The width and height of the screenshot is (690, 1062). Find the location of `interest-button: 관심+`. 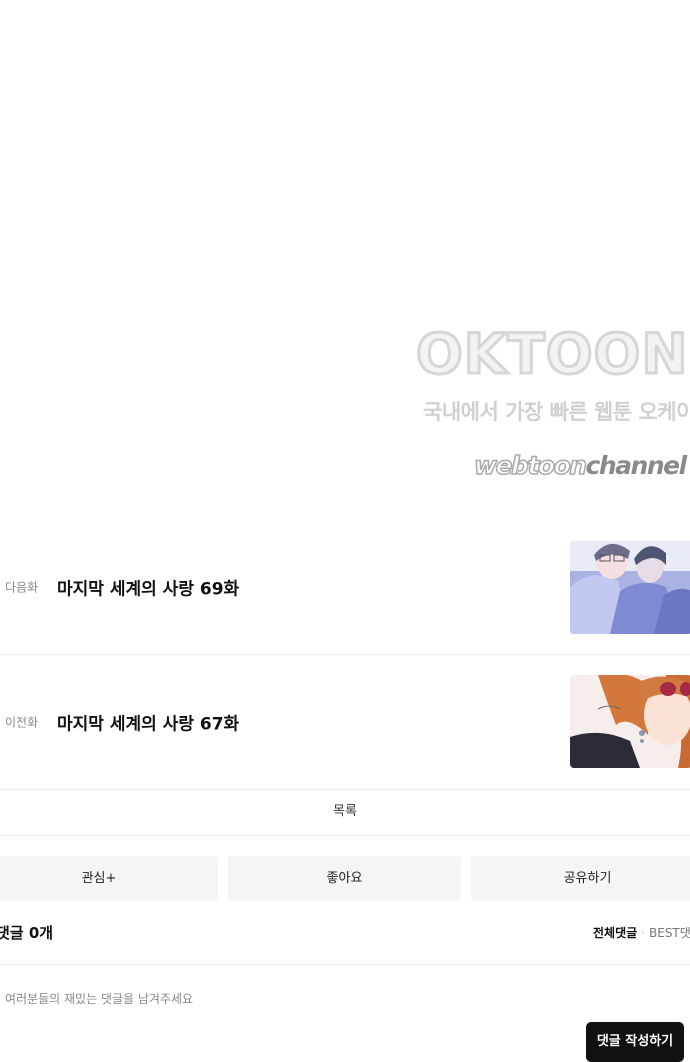

interest-button: 관심+ is located at coordinates (109, 878).